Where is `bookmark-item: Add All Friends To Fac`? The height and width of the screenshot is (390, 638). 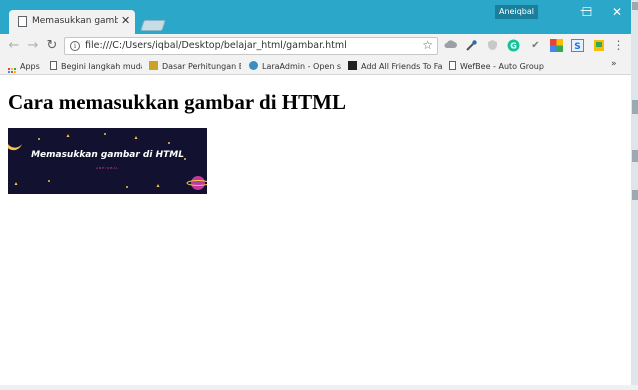 bookmark-item: Add All Friends To Fac is located at coordinates (395, 66).